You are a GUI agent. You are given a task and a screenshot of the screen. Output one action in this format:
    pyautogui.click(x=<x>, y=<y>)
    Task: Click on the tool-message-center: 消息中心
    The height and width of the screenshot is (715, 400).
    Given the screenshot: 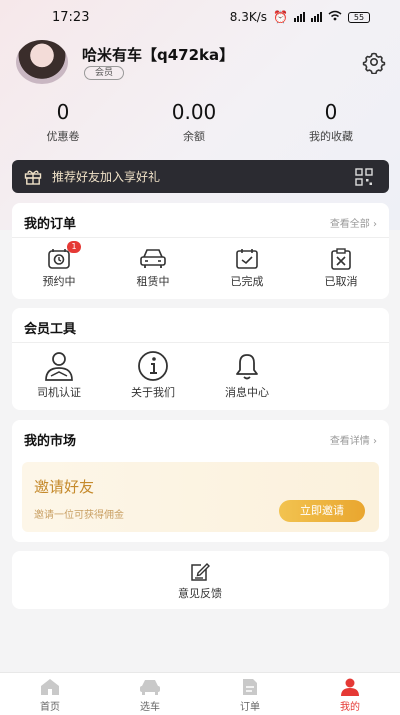 What is the action you would take?
    pyautogui.click(x=247, y=375)
    